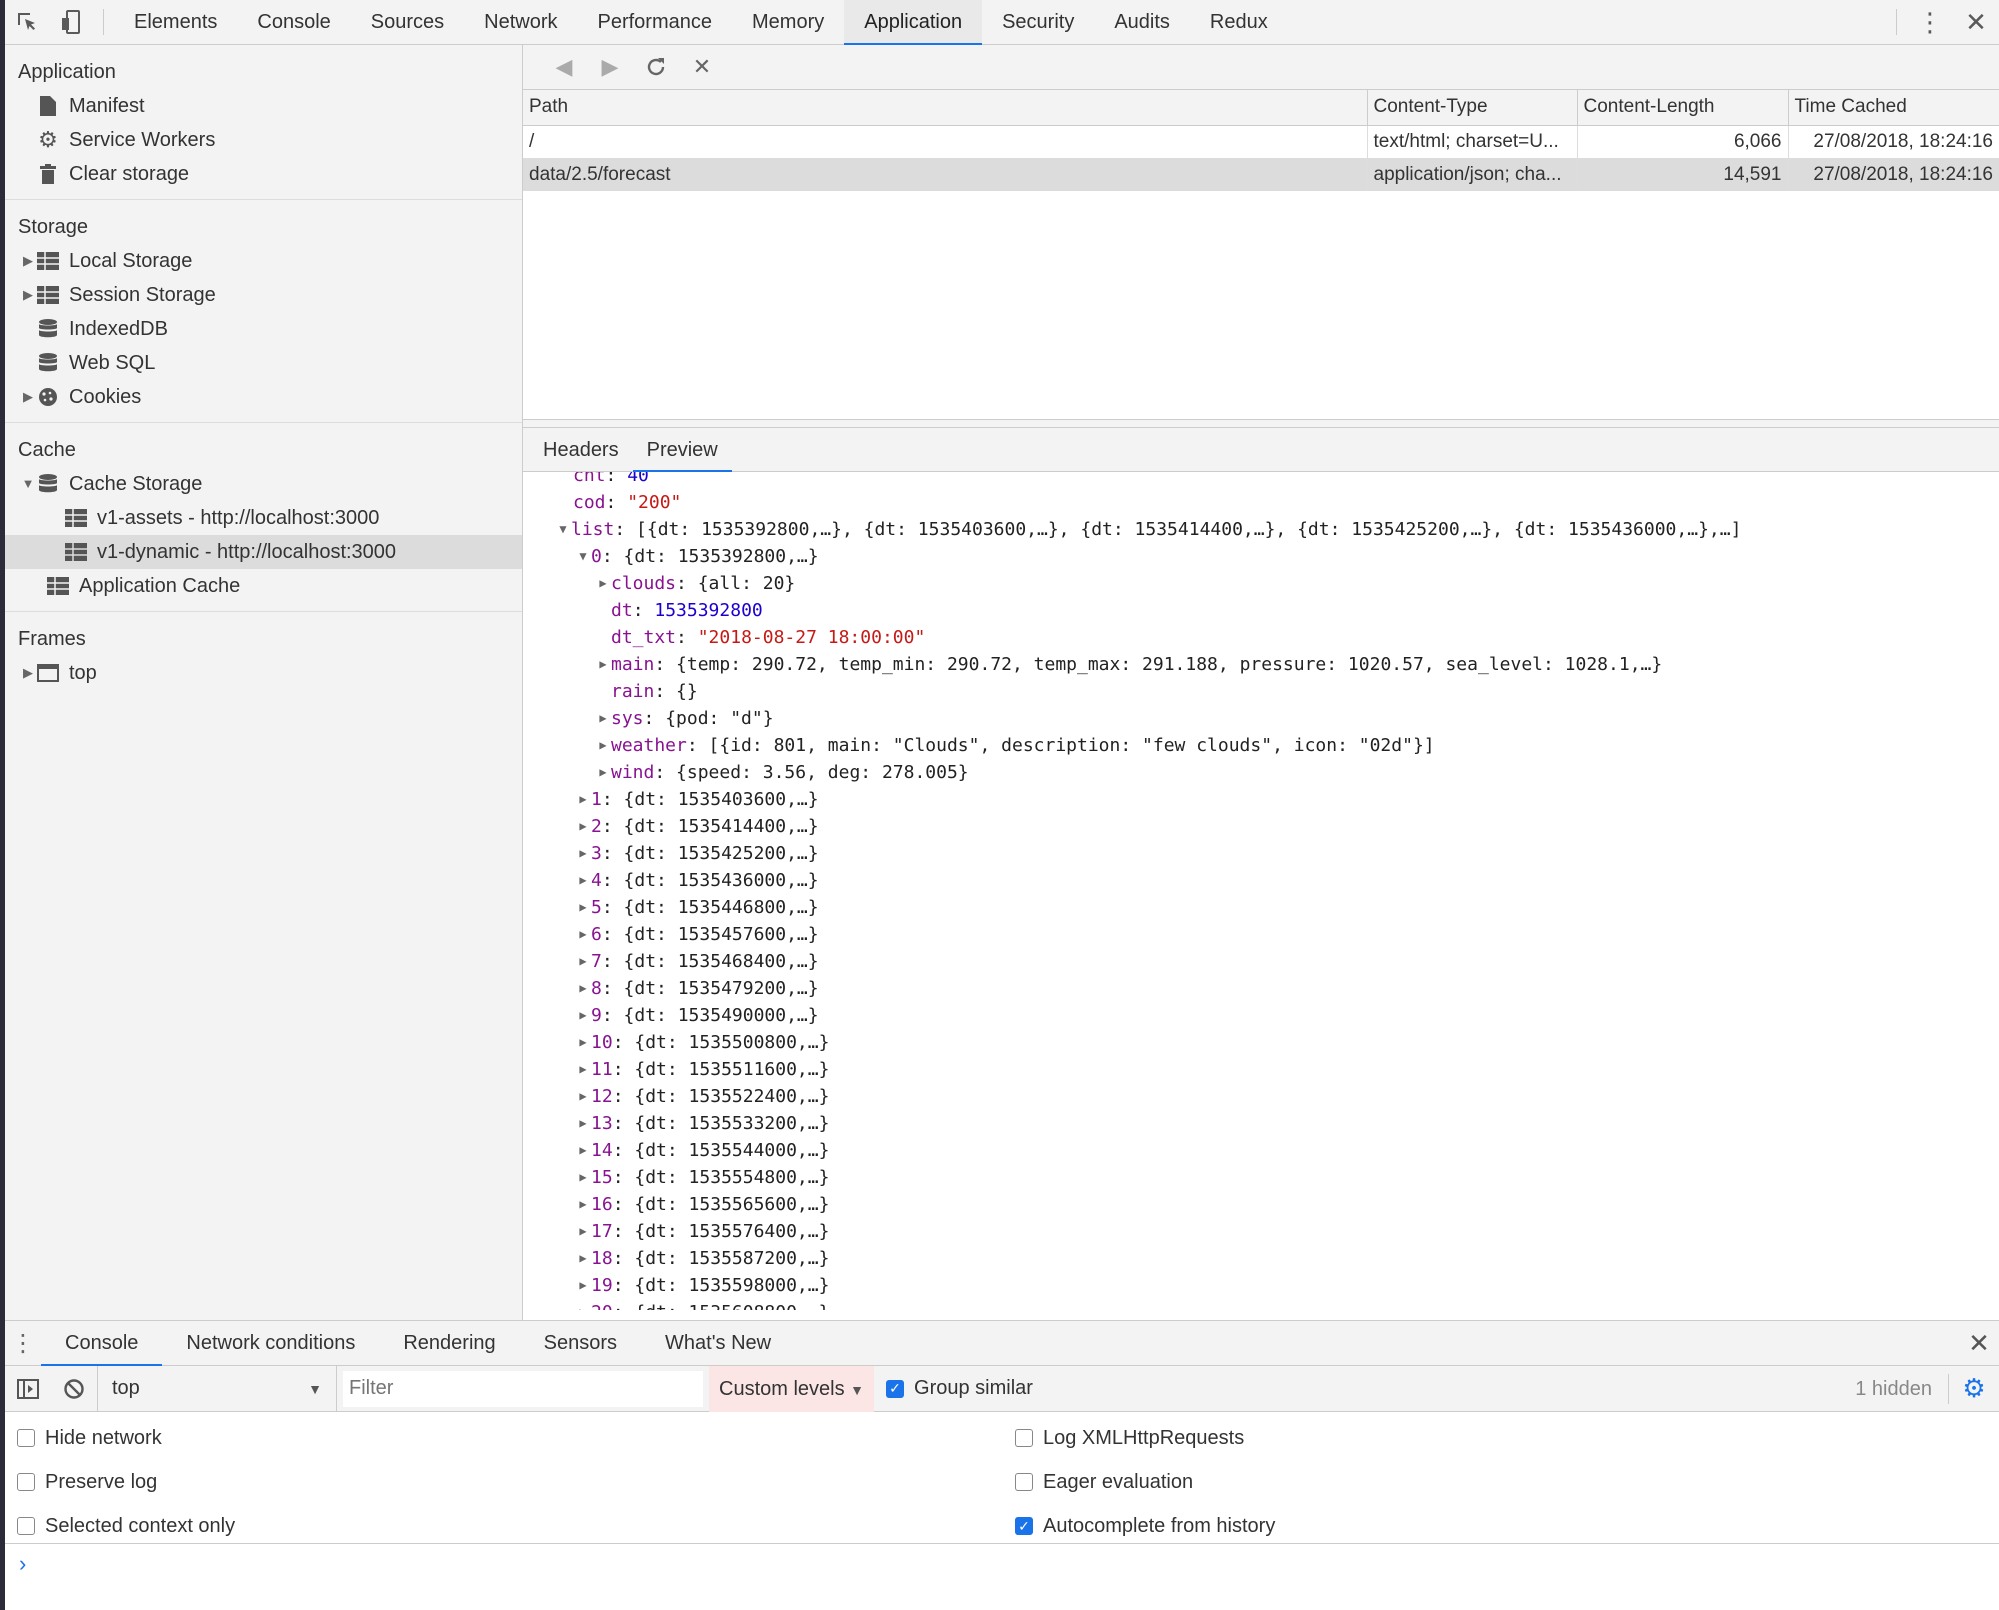 The width and height of the screenshot is (1999, 1610). What do you see at coordinates (102, 1343) in the screenshot?
I see `drawer-tab-console: Console` at bounding box center [102, 1343].